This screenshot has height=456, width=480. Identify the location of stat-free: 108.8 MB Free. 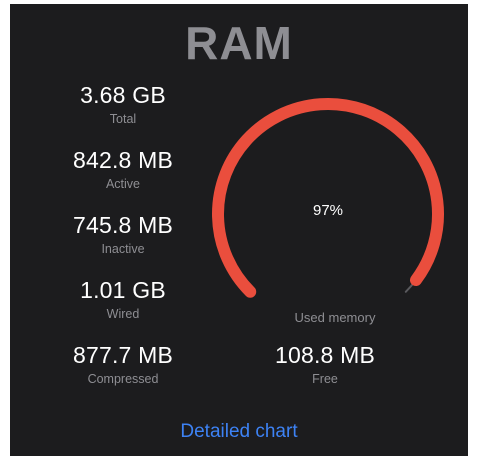
(325, 364).